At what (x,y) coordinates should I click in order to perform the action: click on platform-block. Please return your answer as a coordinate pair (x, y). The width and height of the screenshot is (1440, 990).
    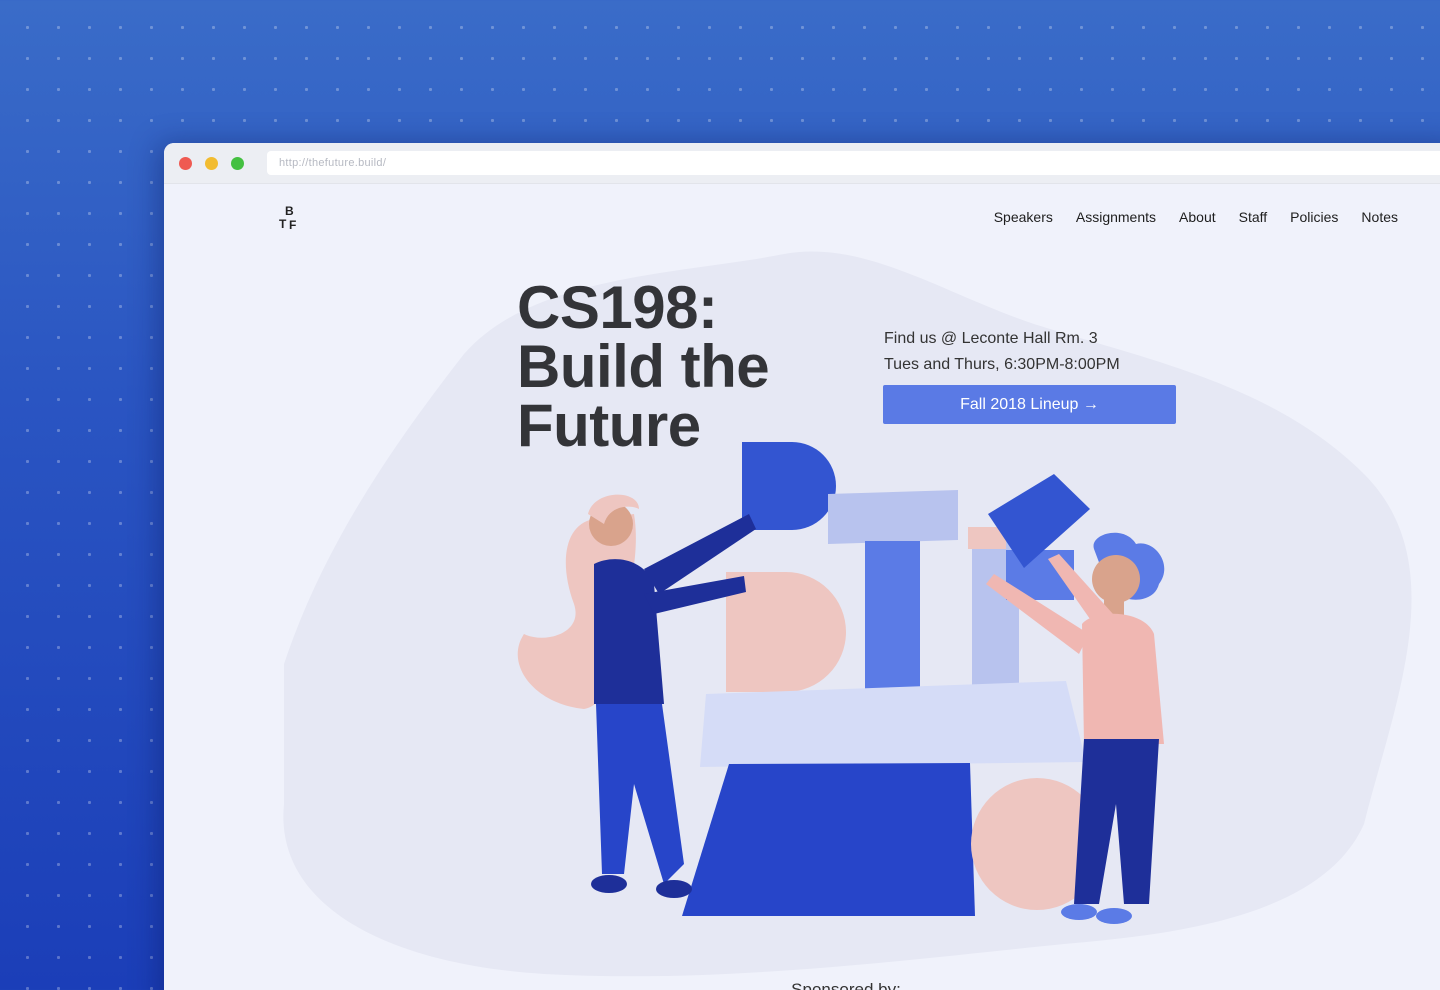
    Looking at the image, I should click on (893, 724).